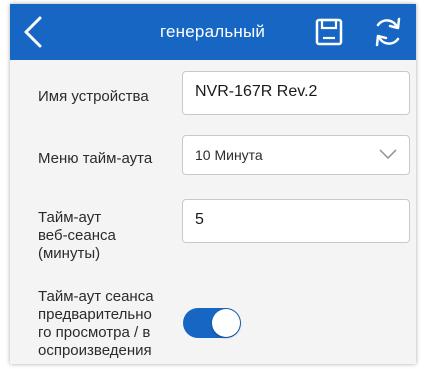  What do you see at coordinates (70, 217) in the screenshot?
I see `label-line: Тайм-аут` at bounding box center [70, 217].